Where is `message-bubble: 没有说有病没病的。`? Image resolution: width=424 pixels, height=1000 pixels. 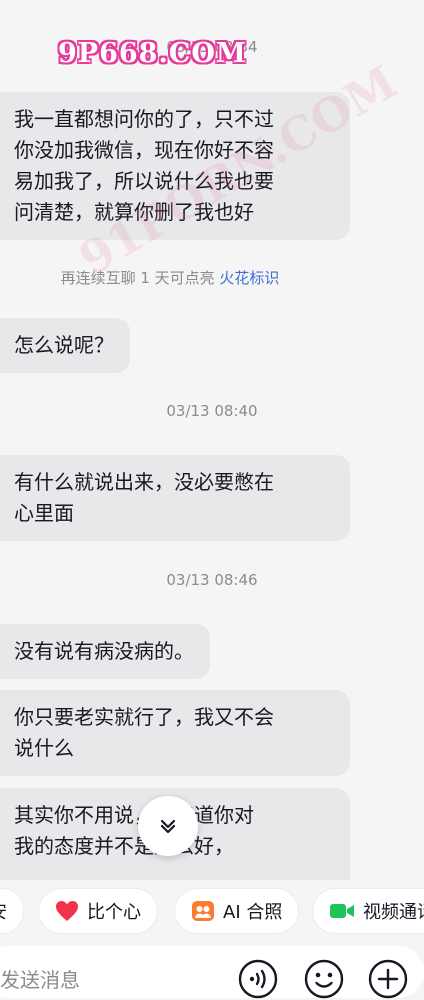
message-bubble: 没有说有病没病的。 is located at coordinates (105, 651).